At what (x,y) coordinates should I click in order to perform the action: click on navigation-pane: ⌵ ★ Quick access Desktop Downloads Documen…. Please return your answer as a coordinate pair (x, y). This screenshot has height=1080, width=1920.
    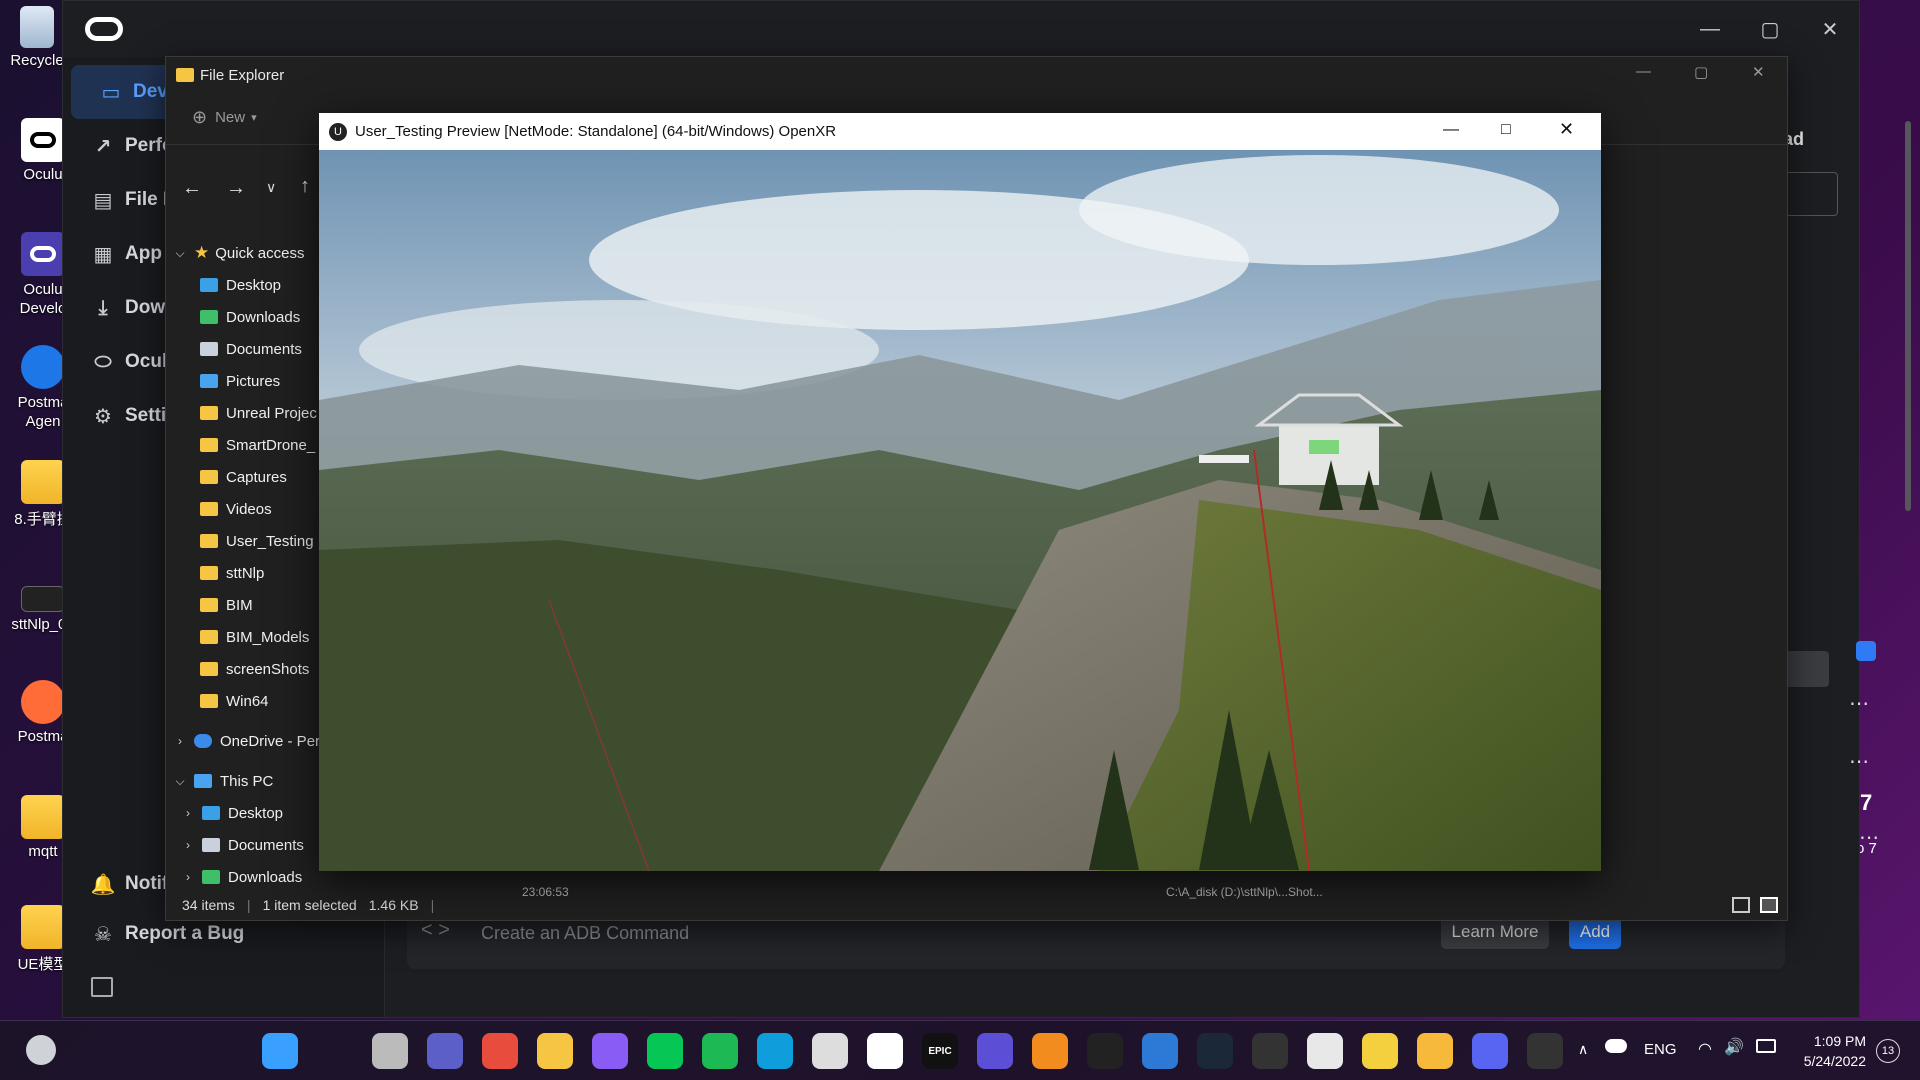
    Looking at the image, I should click on (247, 562).